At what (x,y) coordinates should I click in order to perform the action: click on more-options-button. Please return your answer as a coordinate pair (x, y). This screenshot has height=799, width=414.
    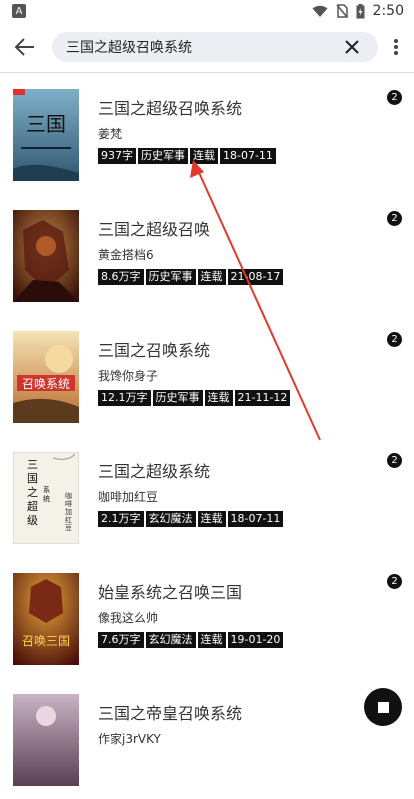
    Looking at the image, I should click on (396, 47).